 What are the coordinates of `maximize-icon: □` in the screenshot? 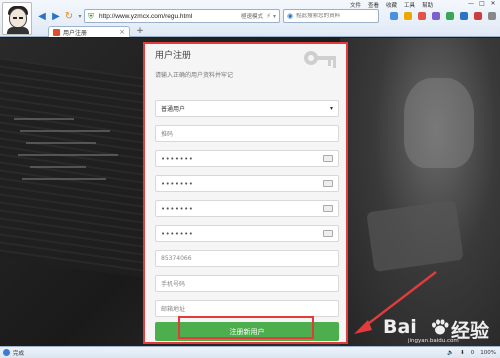 It's located at (482, 3).